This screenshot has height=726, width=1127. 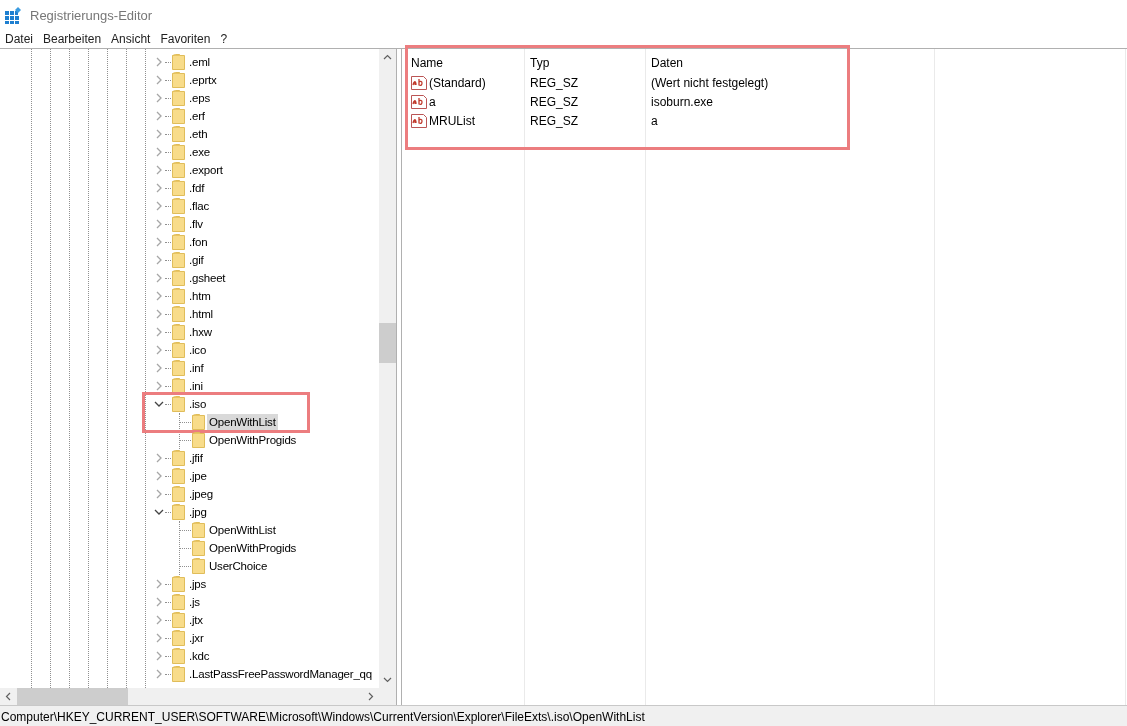 I want to click on tree-item: .export, so click(x=206, y=170).